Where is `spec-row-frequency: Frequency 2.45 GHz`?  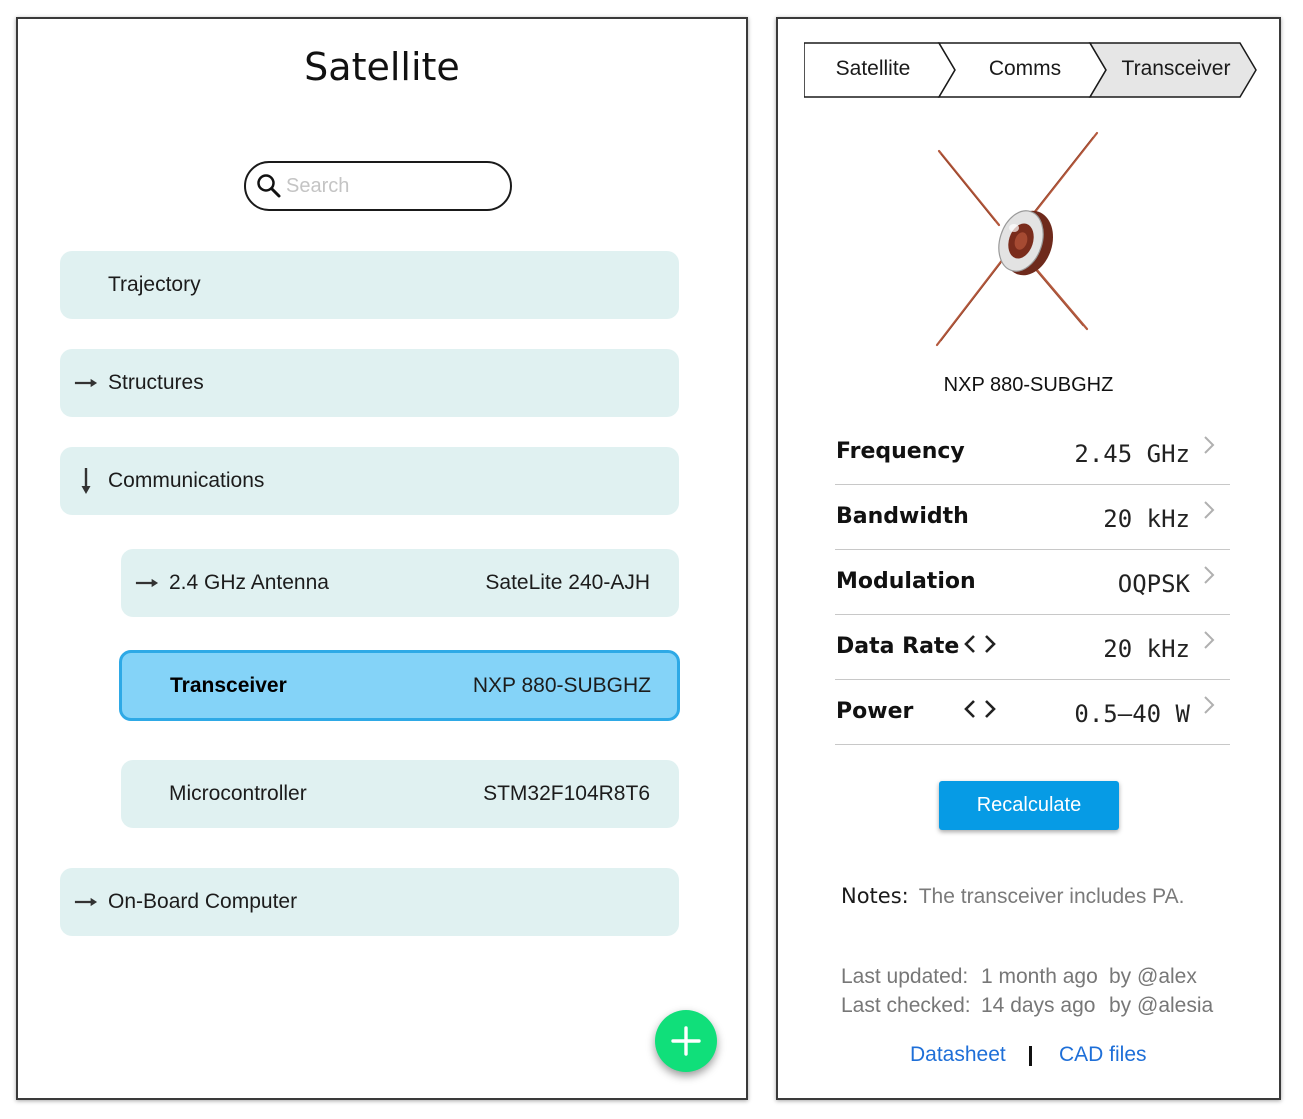 spec-row-frequency: Frequency 2.45 GHz is located at coordinates (1032, 452).